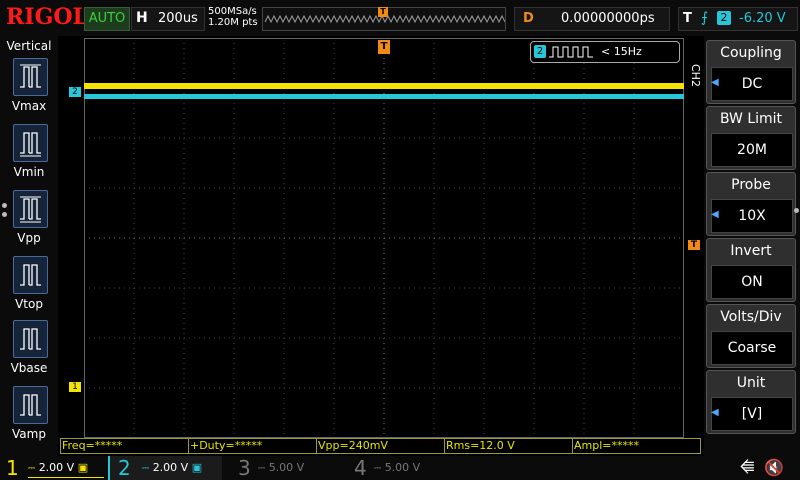 This screenshot has width=800, height=480. I want to click on vbase-label: Vbase, so click(29, 368).